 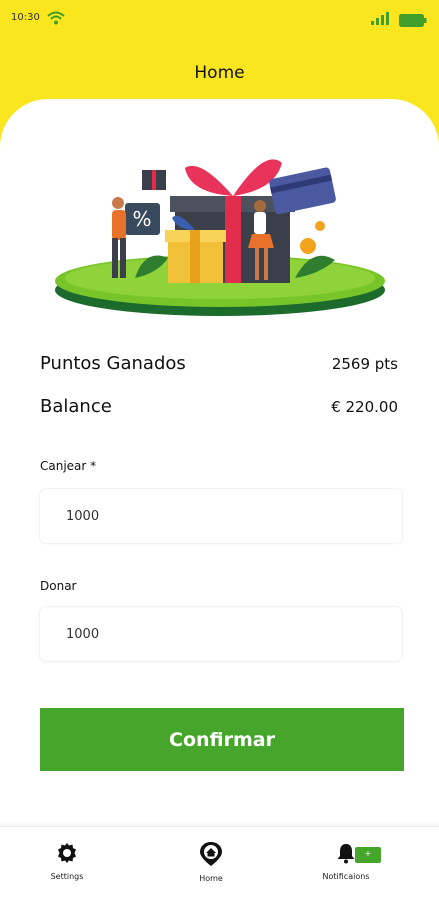 What do you see at coordinates (364, 363) in the screenshot?
I see `points-value: 2569 pts` at bounding box center [364, 363].